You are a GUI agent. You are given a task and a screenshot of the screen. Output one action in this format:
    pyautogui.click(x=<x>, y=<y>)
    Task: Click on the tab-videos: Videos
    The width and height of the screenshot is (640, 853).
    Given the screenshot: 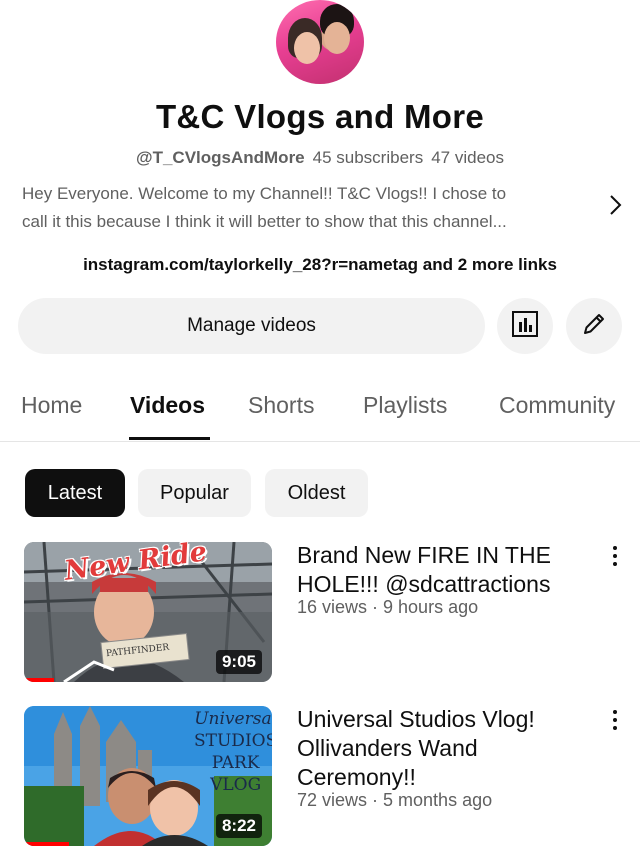 What is the action you would take?
    pyautogui.click(x=167, y=405)
    